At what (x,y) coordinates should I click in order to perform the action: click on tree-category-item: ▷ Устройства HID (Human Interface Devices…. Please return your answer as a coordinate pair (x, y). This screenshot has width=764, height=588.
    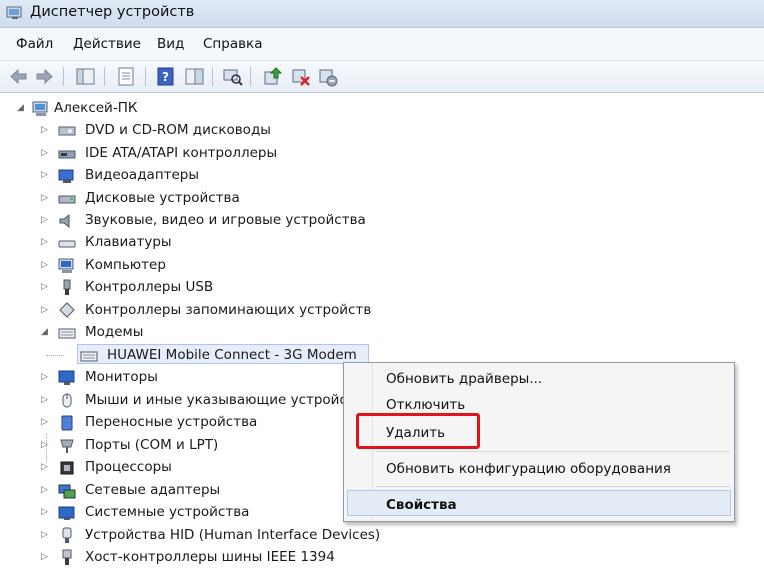
    Looking at the image, I should click on (194, 536).